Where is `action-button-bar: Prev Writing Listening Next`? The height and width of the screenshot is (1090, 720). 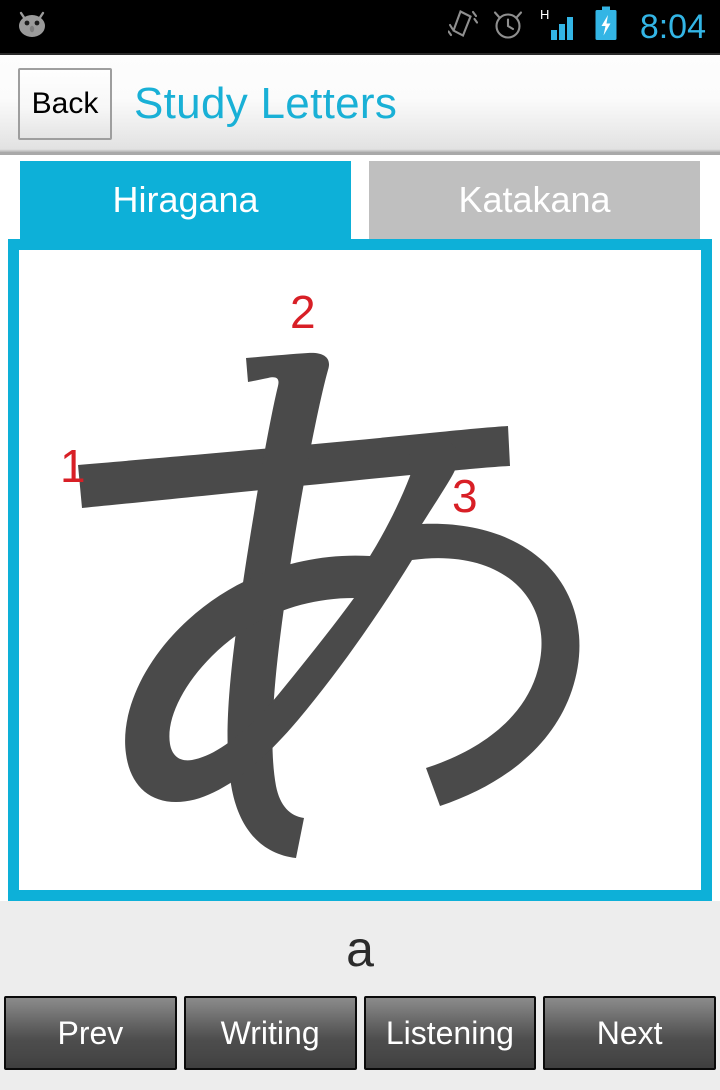
action-button-bar: Prev Writing Listening Next is located at coordinates (360, 1043).